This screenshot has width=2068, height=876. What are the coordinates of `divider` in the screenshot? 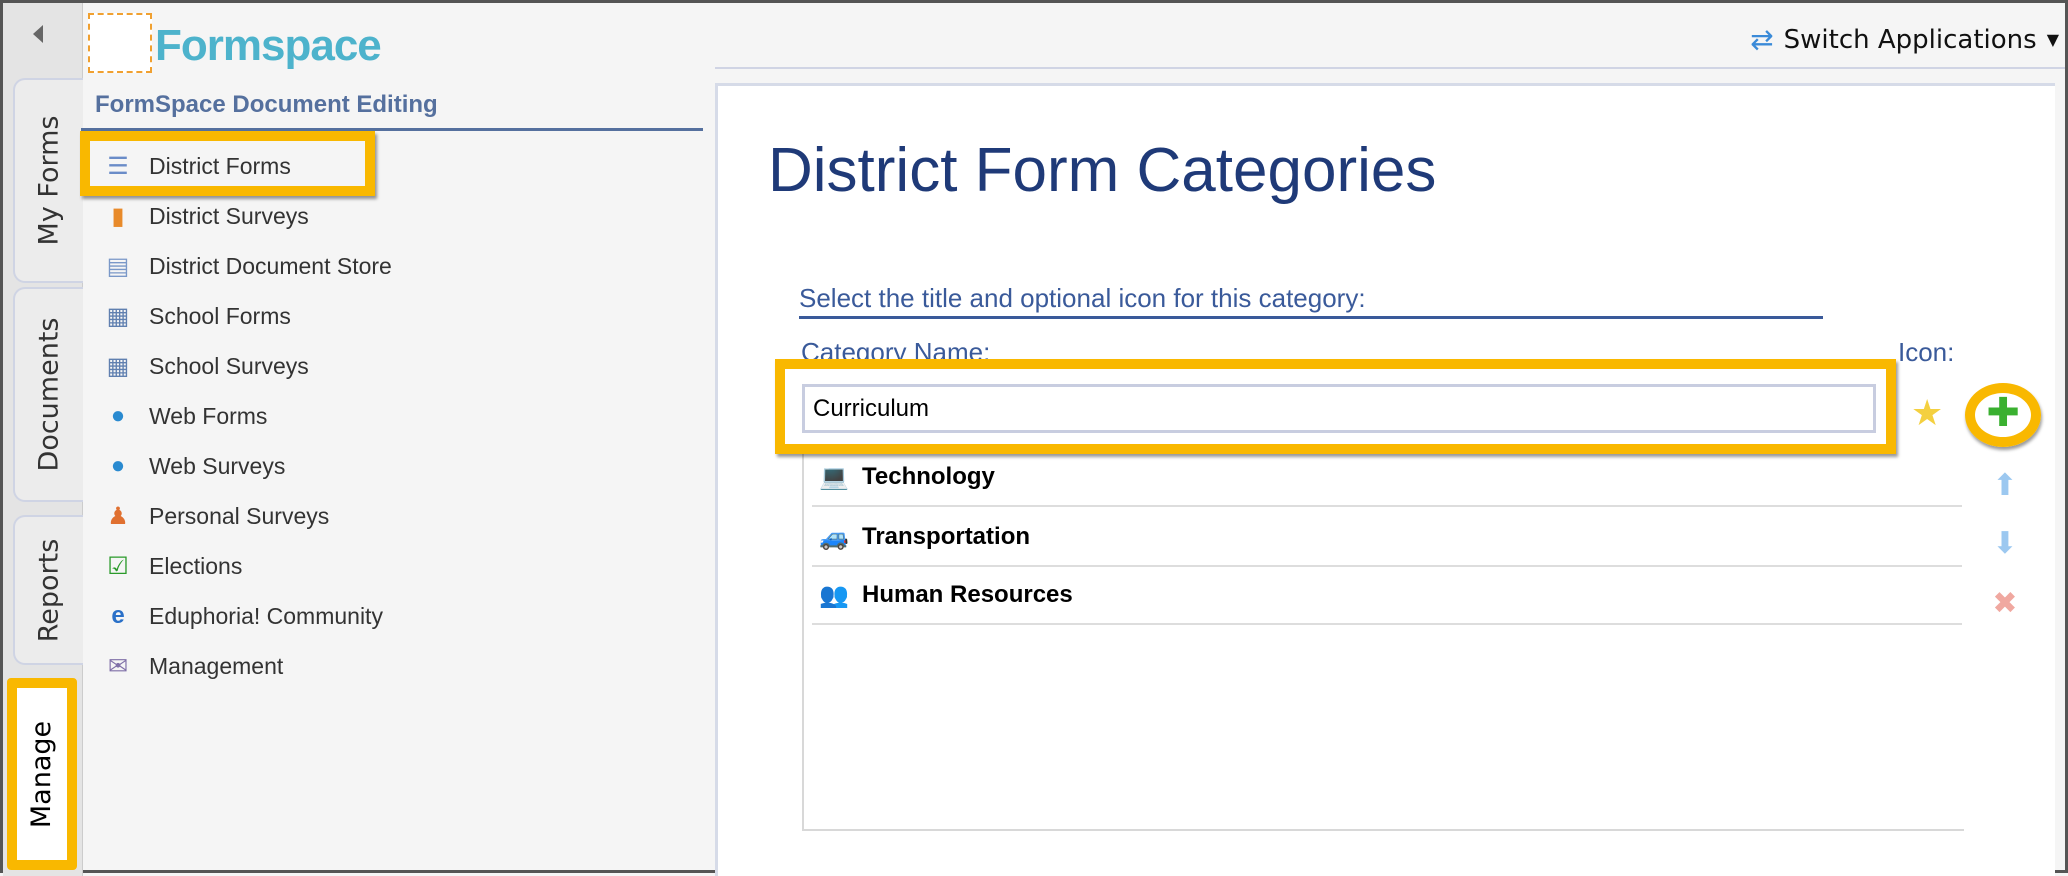 It's located at (1311, 317).